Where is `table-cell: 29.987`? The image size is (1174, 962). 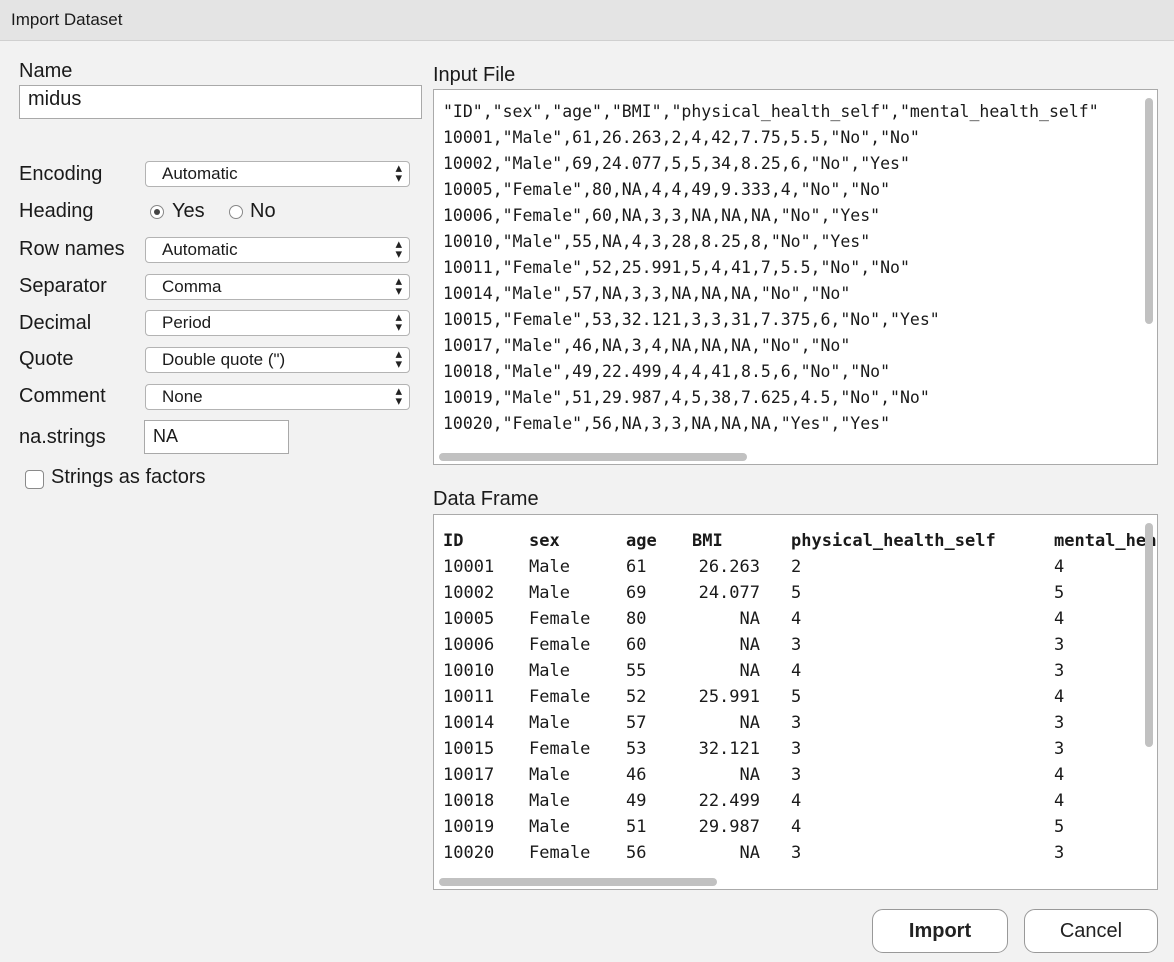 table-cell: 29.987 is located at coordinates (729, 827).